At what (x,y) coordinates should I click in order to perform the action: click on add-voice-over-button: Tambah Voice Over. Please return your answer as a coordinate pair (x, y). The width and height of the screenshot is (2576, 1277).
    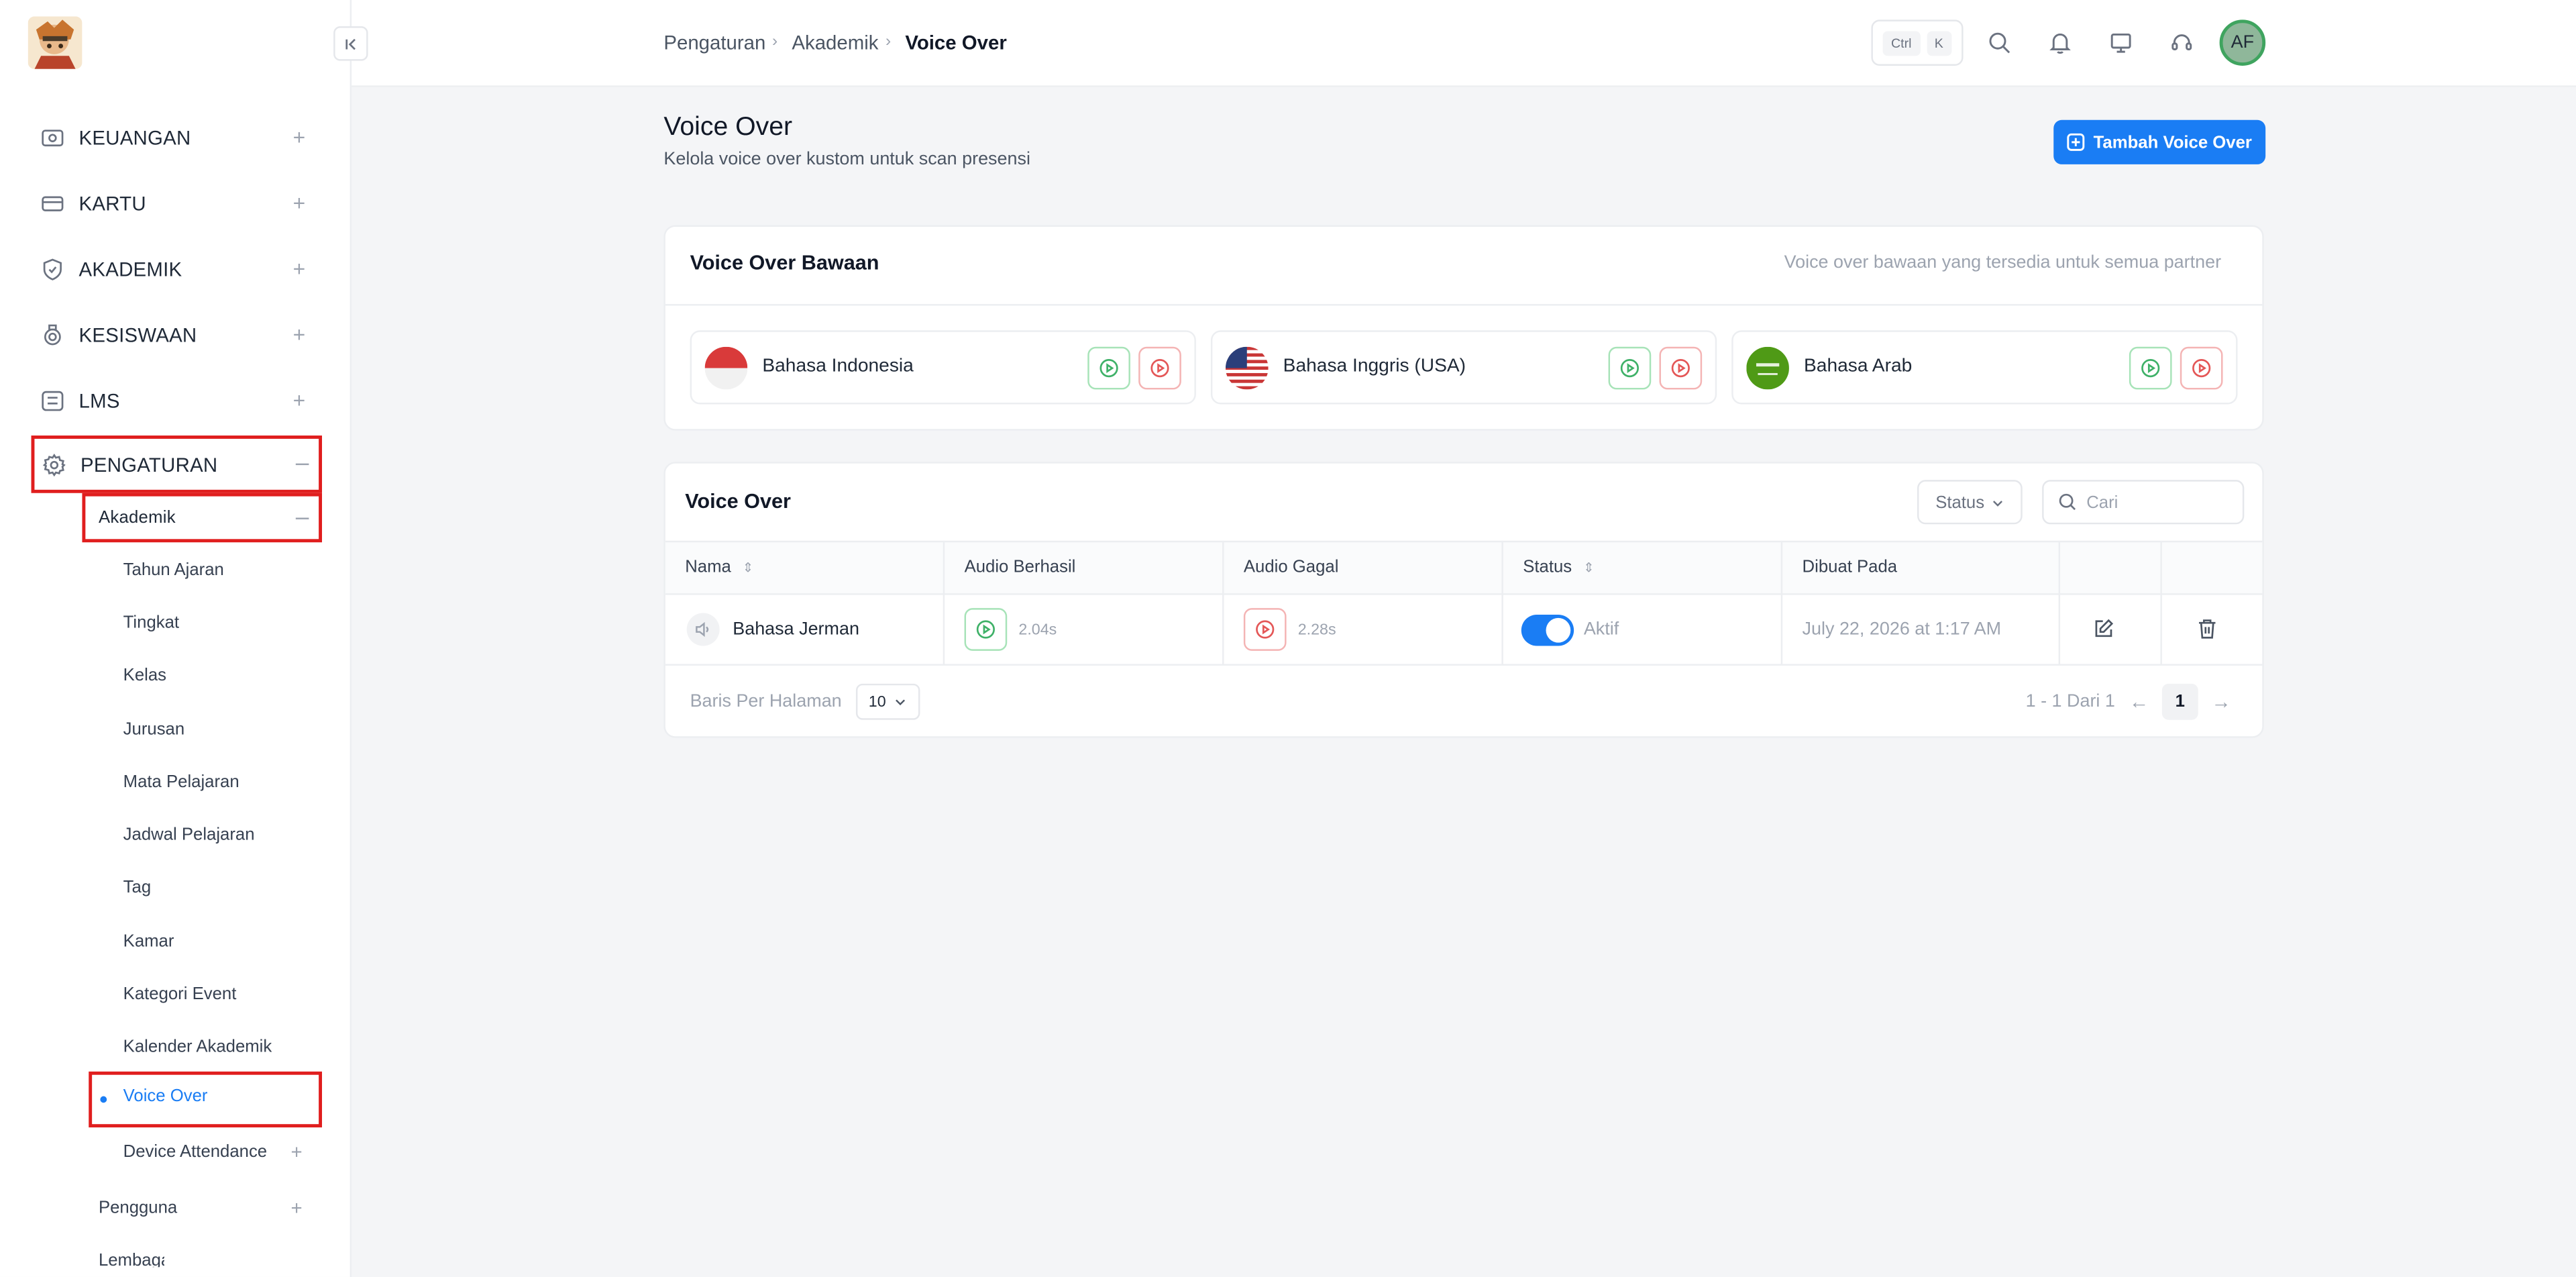
    Looking at the image, I should click on (2159, 141).